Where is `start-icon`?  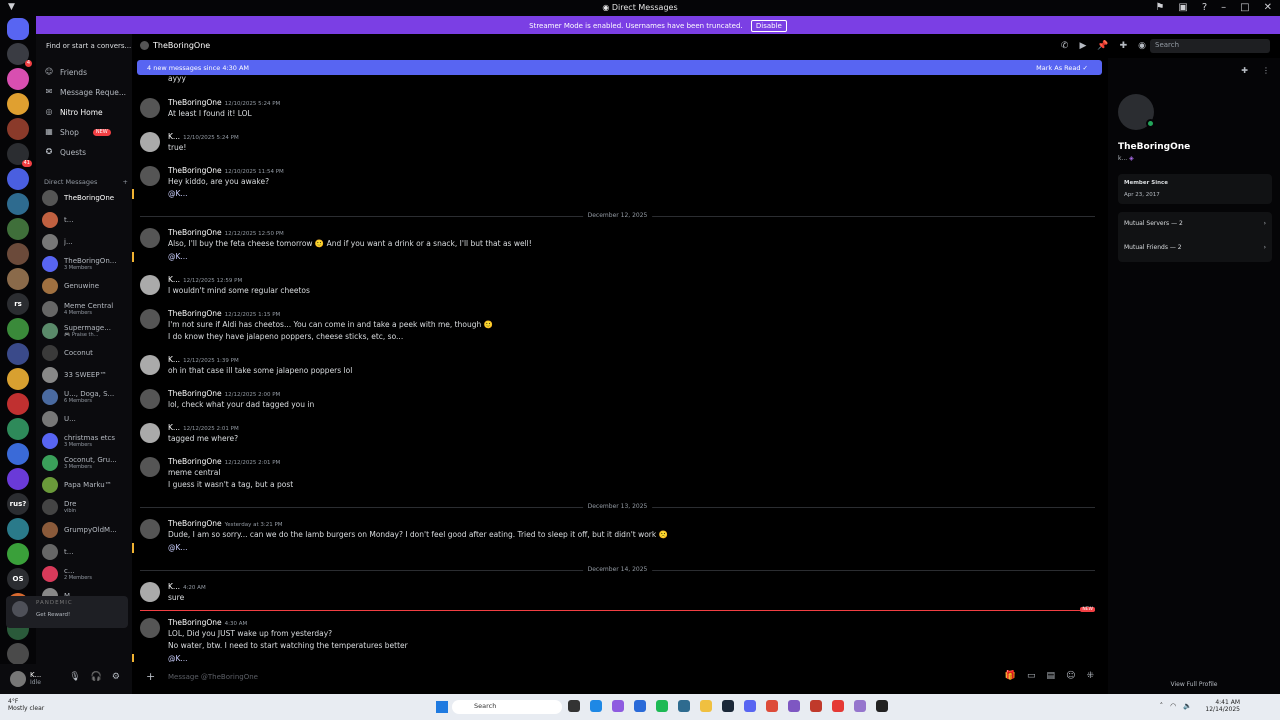
start-icon is located at coordinates (442, 707).